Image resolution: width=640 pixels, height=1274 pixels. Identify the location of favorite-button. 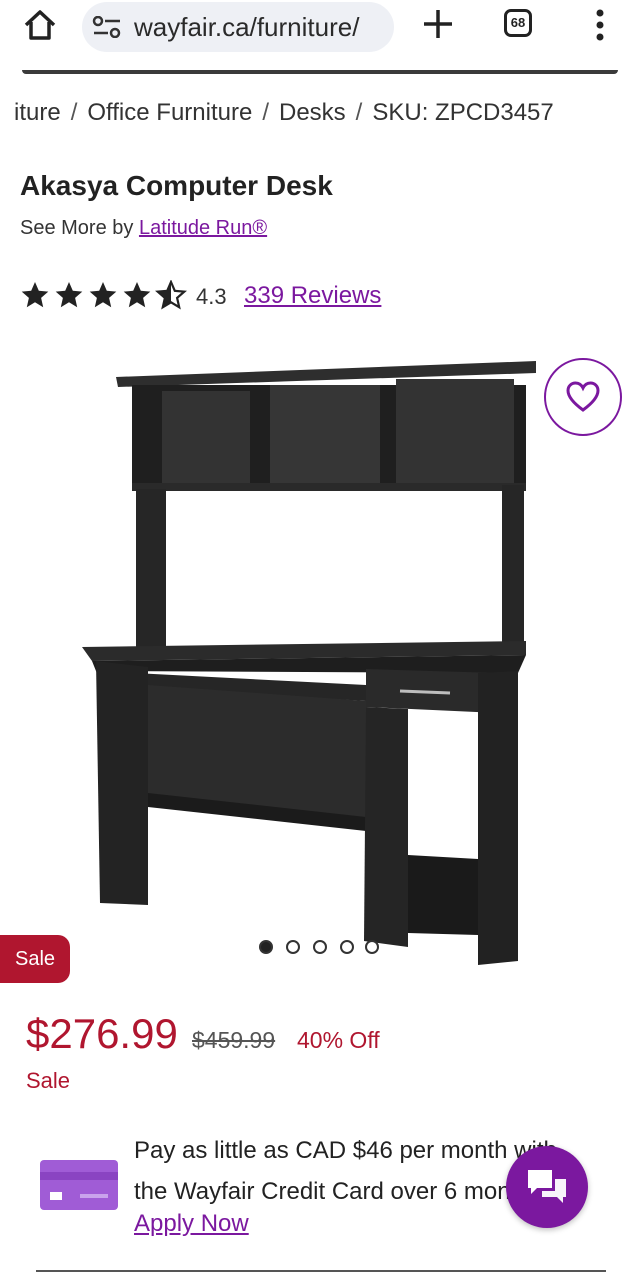
(583, 397).